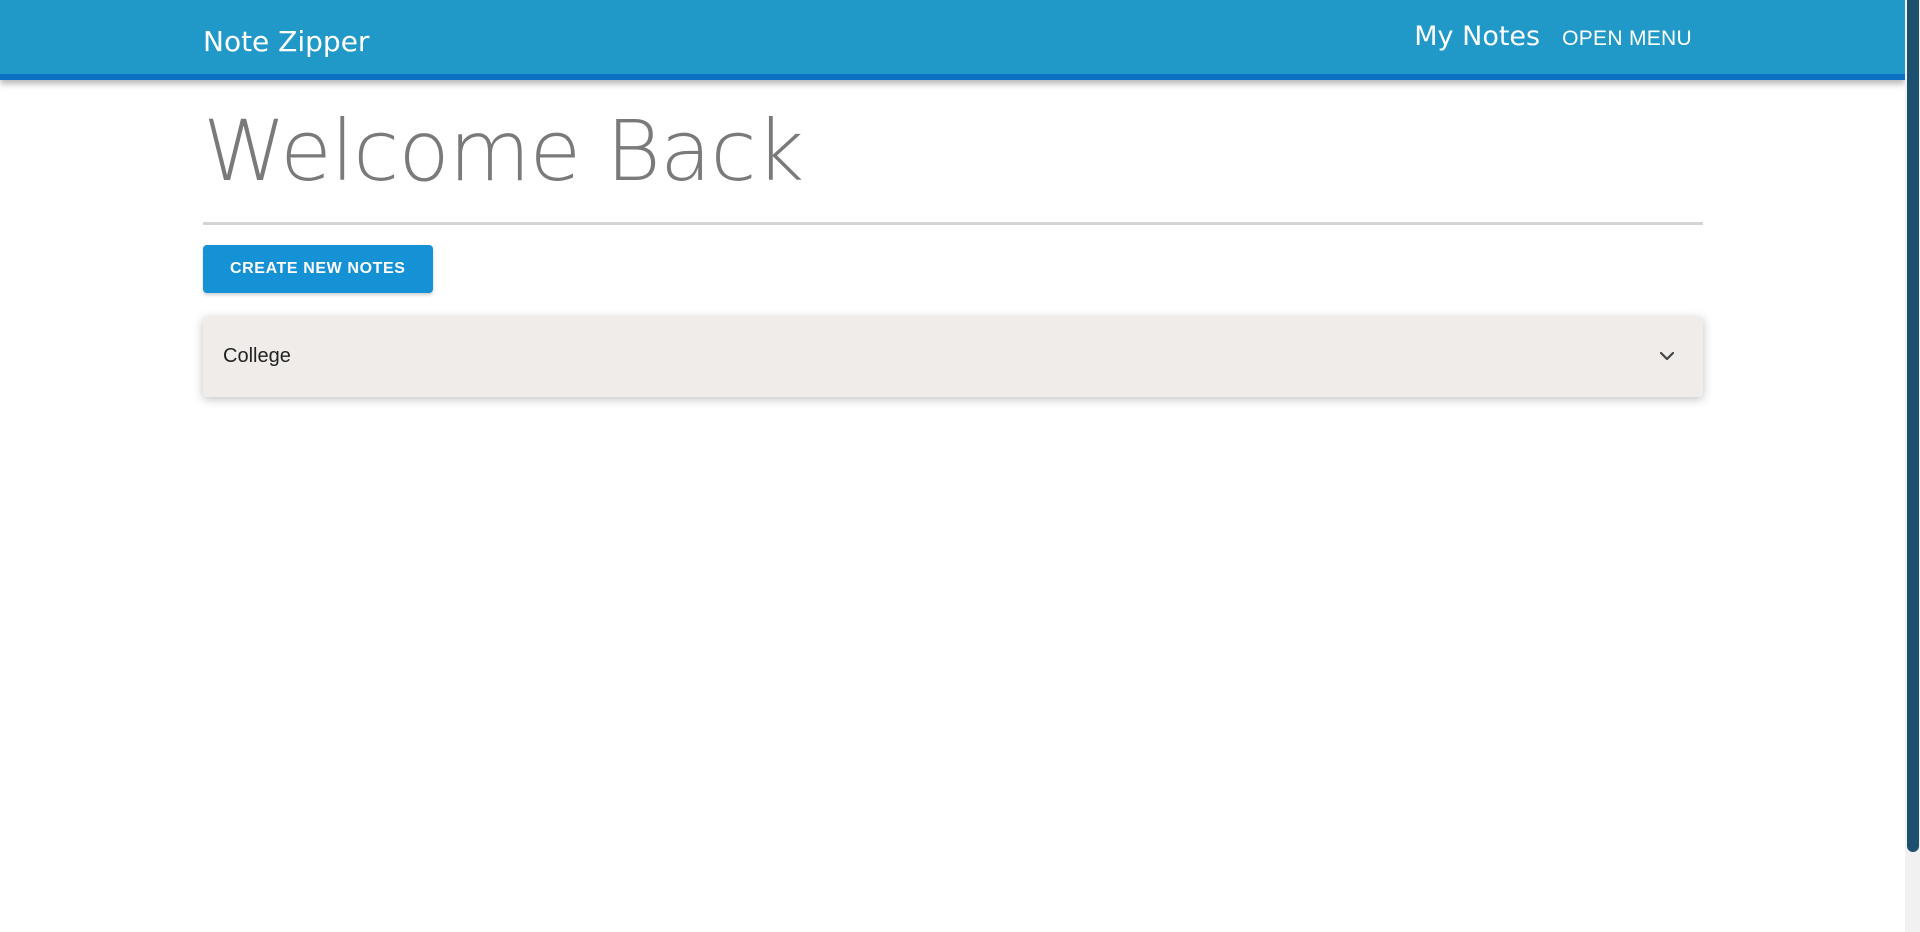 Image resolution: width=1920 pixels, height=932 pixels. What do you see at coordinates (1477, 37) in the screenshot?
I see `my-notes-link: My Notes` at bounding box center [1477, 37].